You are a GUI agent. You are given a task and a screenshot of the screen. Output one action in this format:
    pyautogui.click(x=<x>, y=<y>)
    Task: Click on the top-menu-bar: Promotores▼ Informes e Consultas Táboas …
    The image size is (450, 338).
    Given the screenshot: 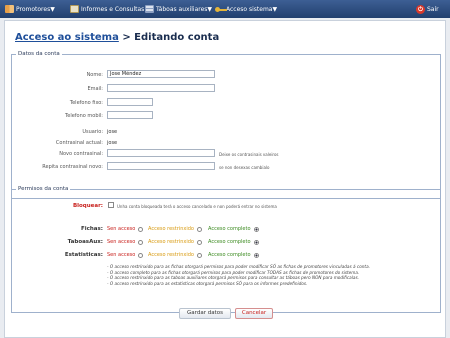 What is the action you would take?
    pyautogui.click(x=225, y=9)
    